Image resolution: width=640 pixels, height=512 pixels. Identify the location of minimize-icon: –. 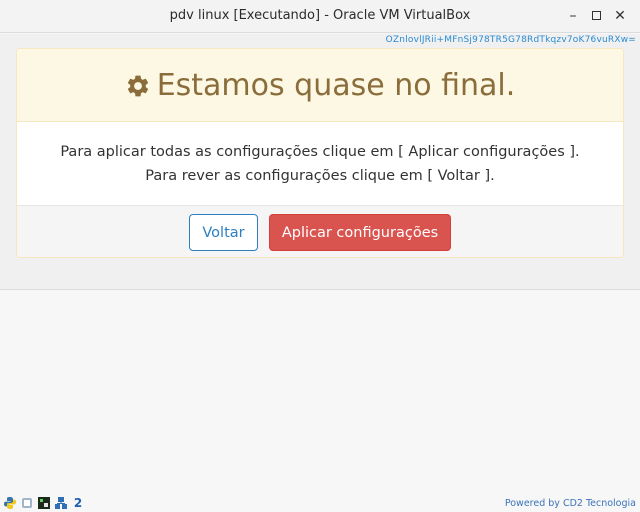
(573, 16).